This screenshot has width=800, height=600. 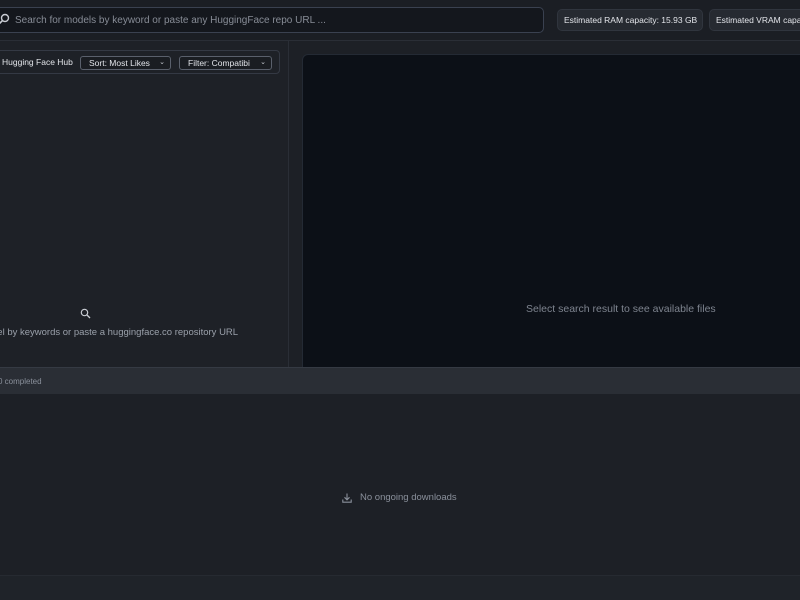 I want to click on ram-capacity-badge: Estimated RAM capacity: 15.93 GB ?, so click(x=630, y=20).